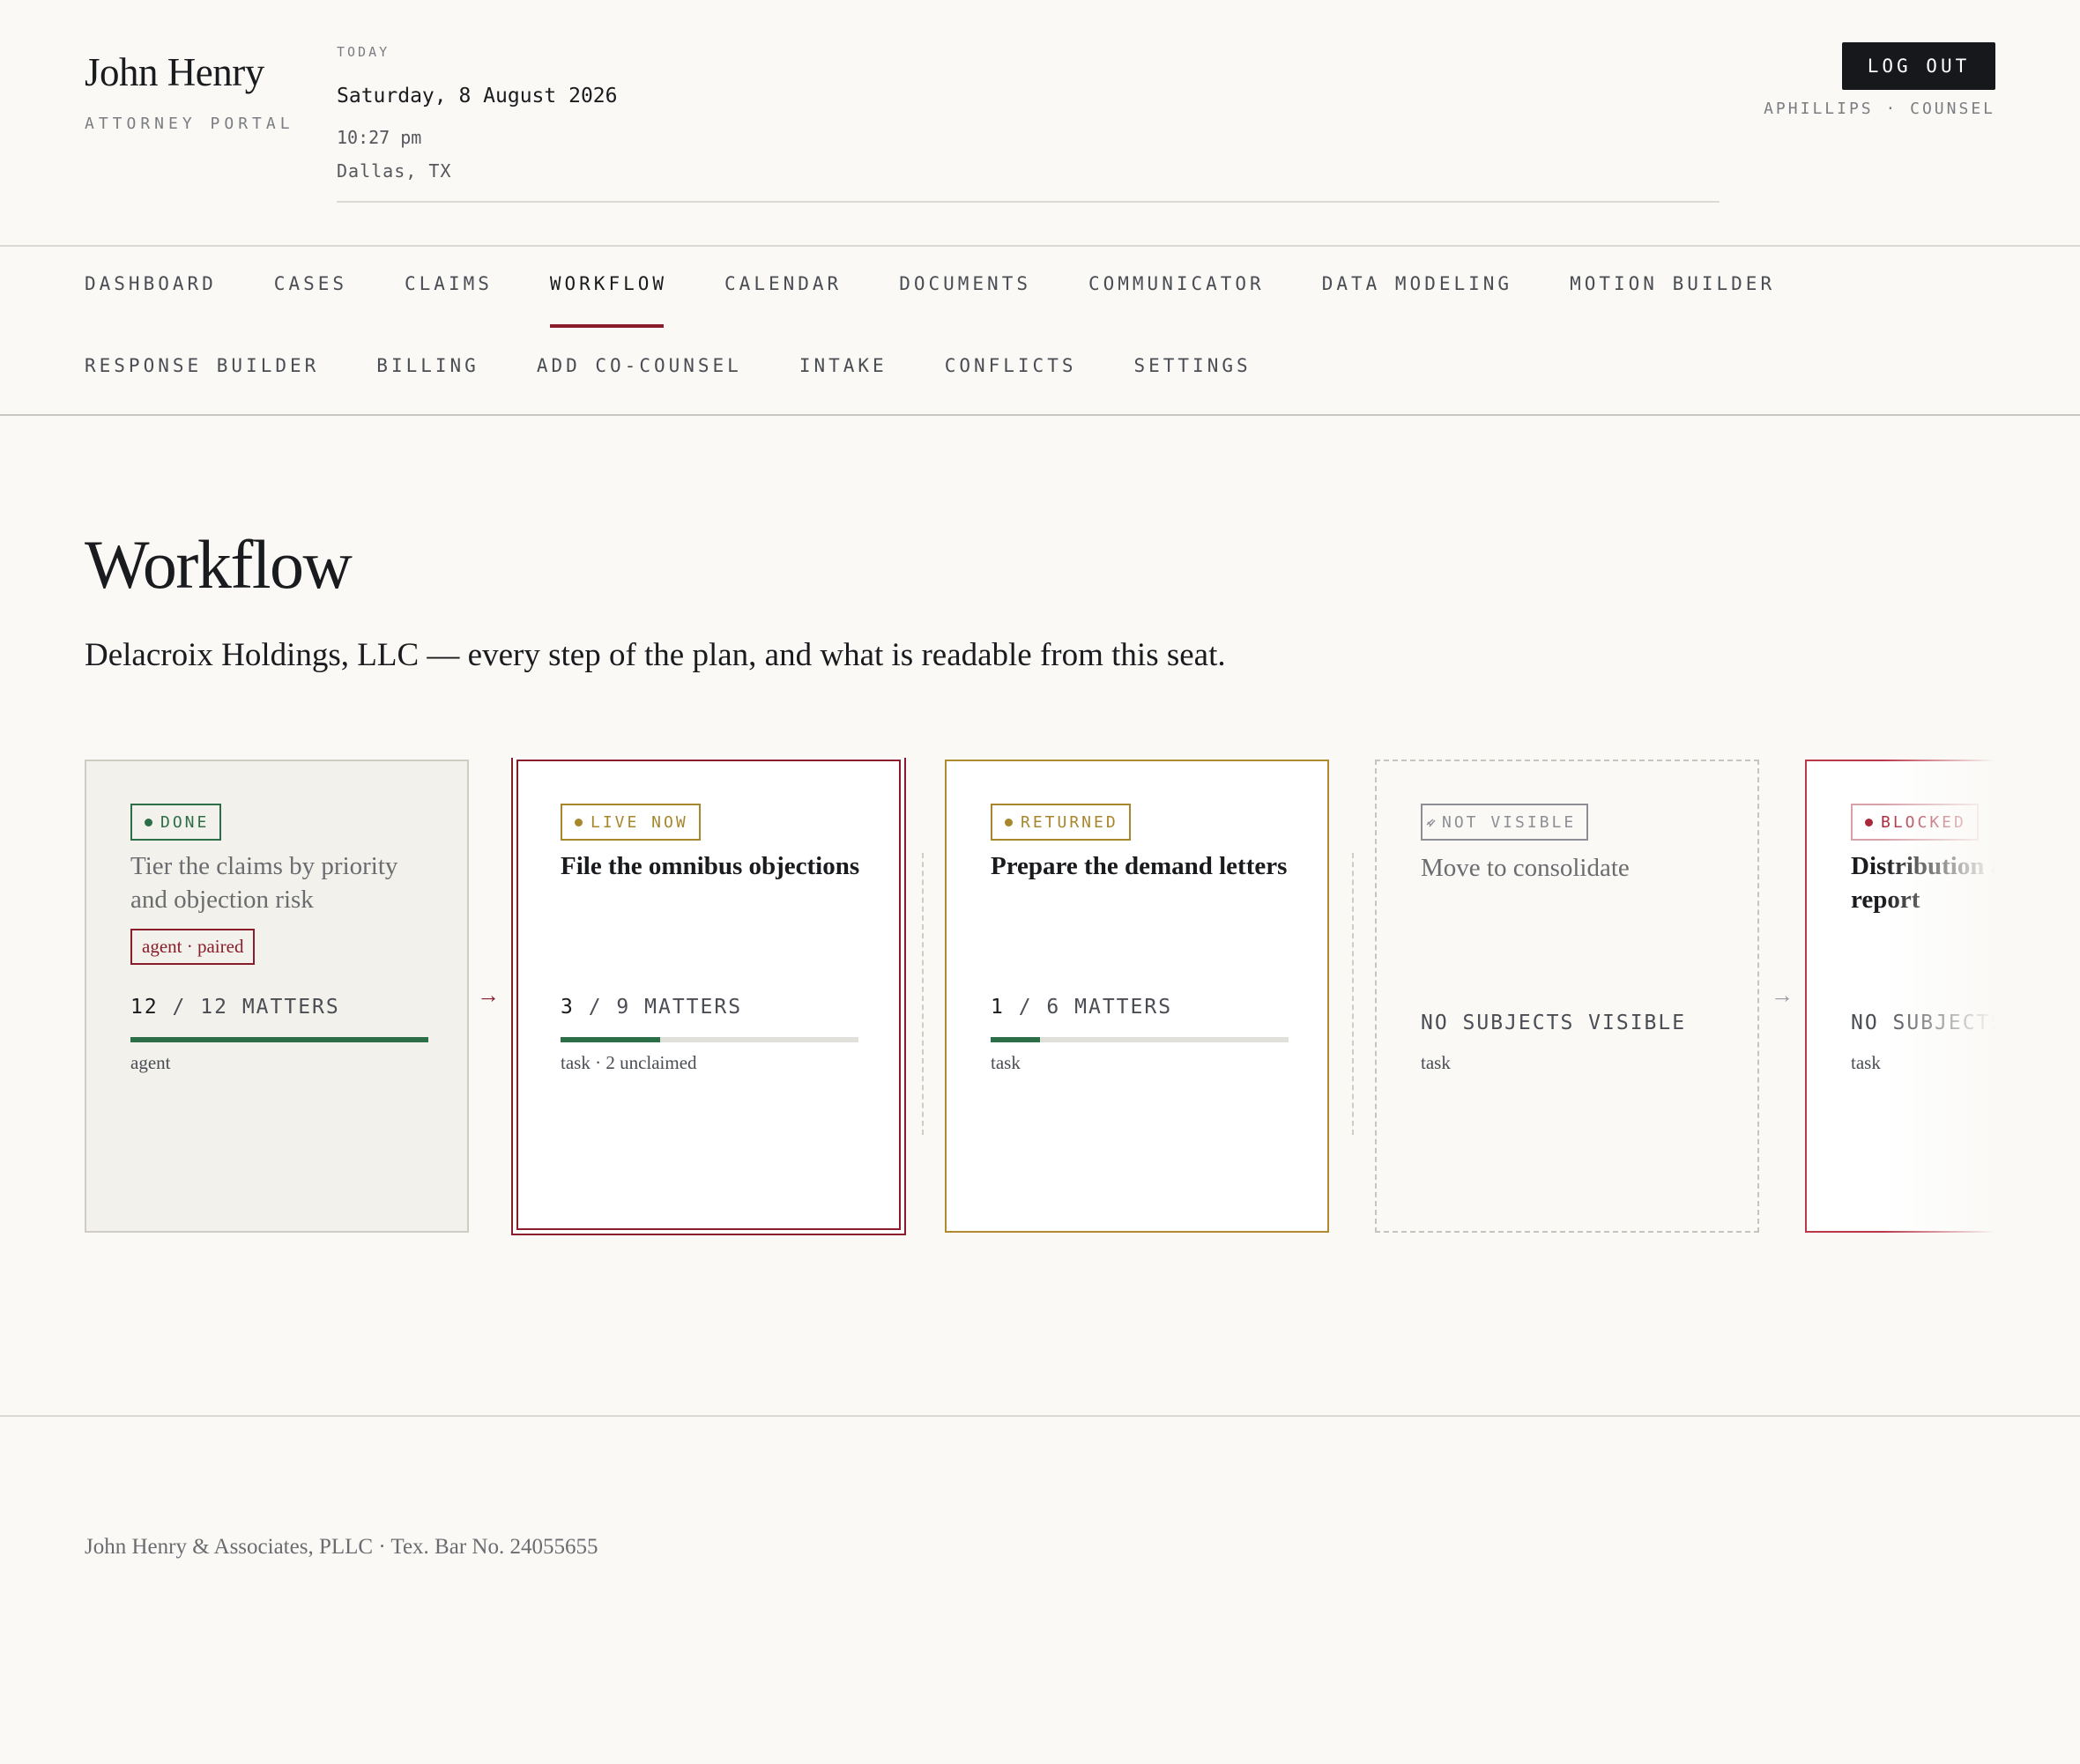 The image size is (2080, 1764). I want to click on step-title: Move to consolidate, so click(1525, 868).